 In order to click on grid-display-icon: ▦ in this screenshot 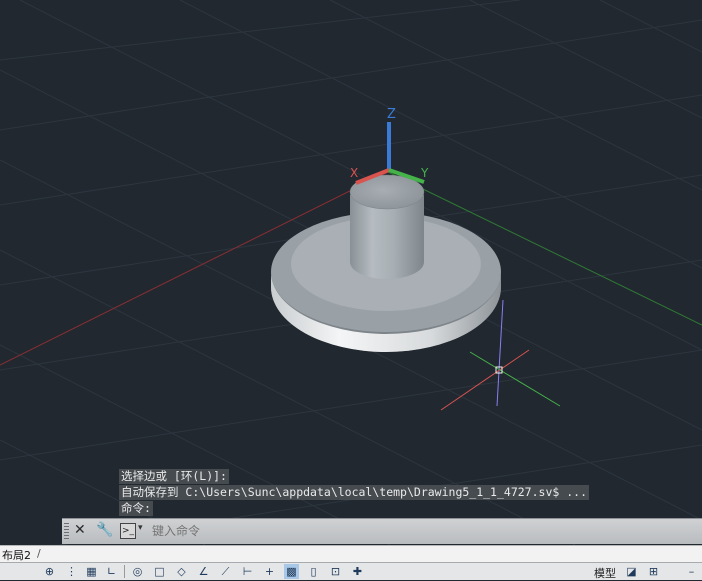, I will do `click(91, 571)`.